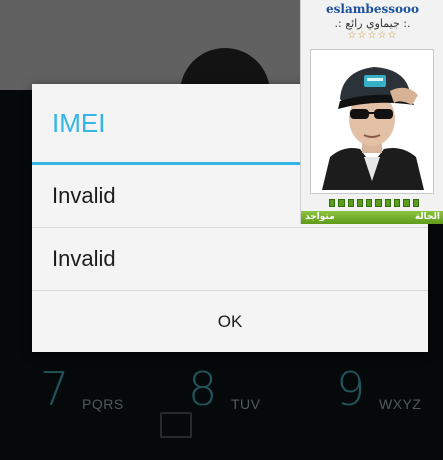 This screenshot has width=443, height=460. What do you see at coordinates (372, 23) in the screenshot?
I see `user-title: .: جيماوي رائع :.` at bounding box center [372, 23].